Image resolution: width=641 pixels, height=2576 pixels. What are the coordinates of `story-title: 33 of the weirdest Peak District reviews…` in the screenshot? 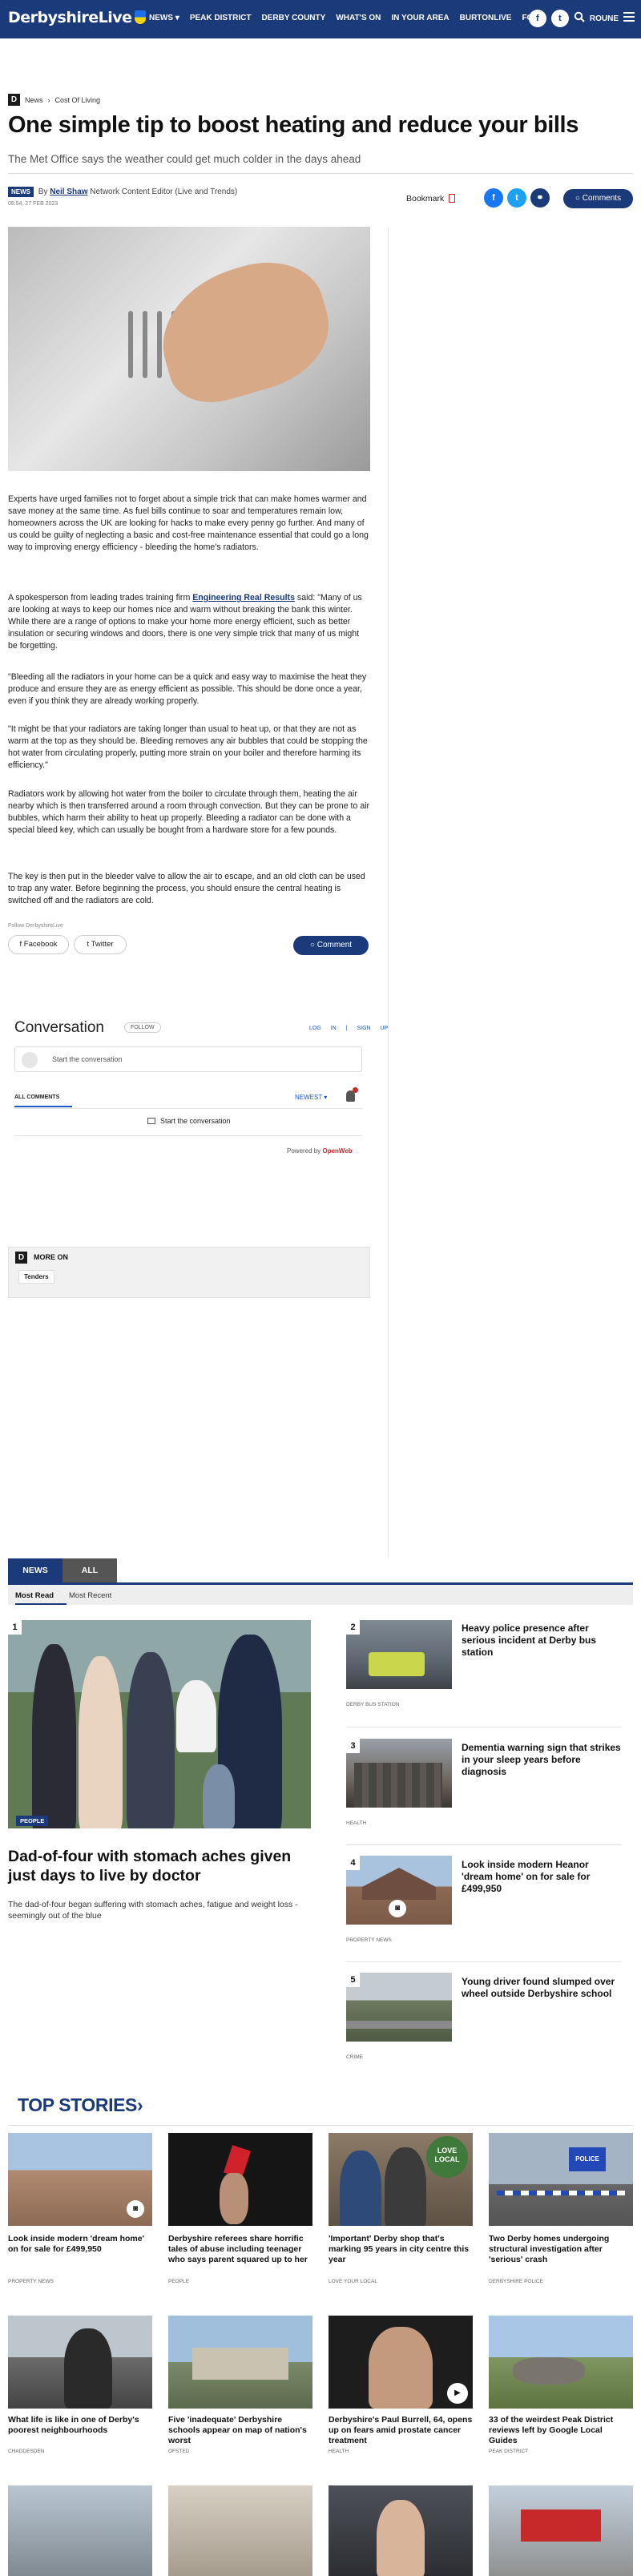 It's located at (561, 2430).